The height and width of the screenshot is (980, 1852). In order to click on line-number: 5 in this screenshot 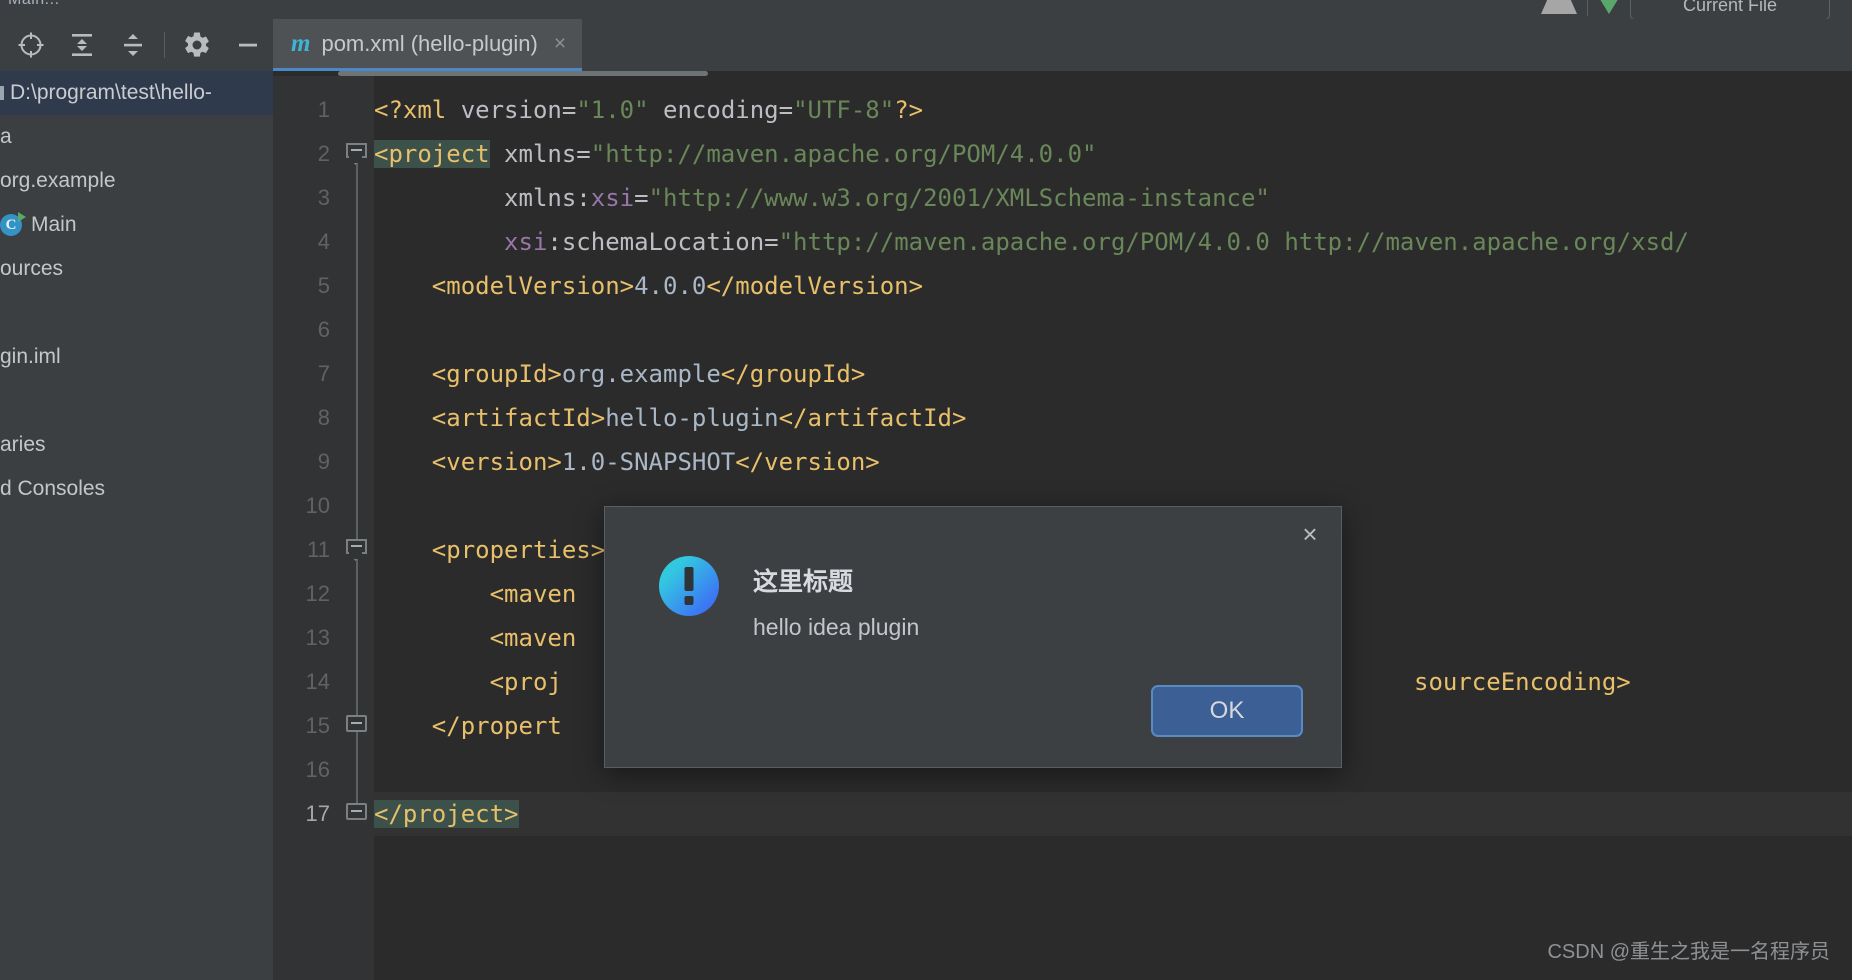, I will do `click(301, 286)`.